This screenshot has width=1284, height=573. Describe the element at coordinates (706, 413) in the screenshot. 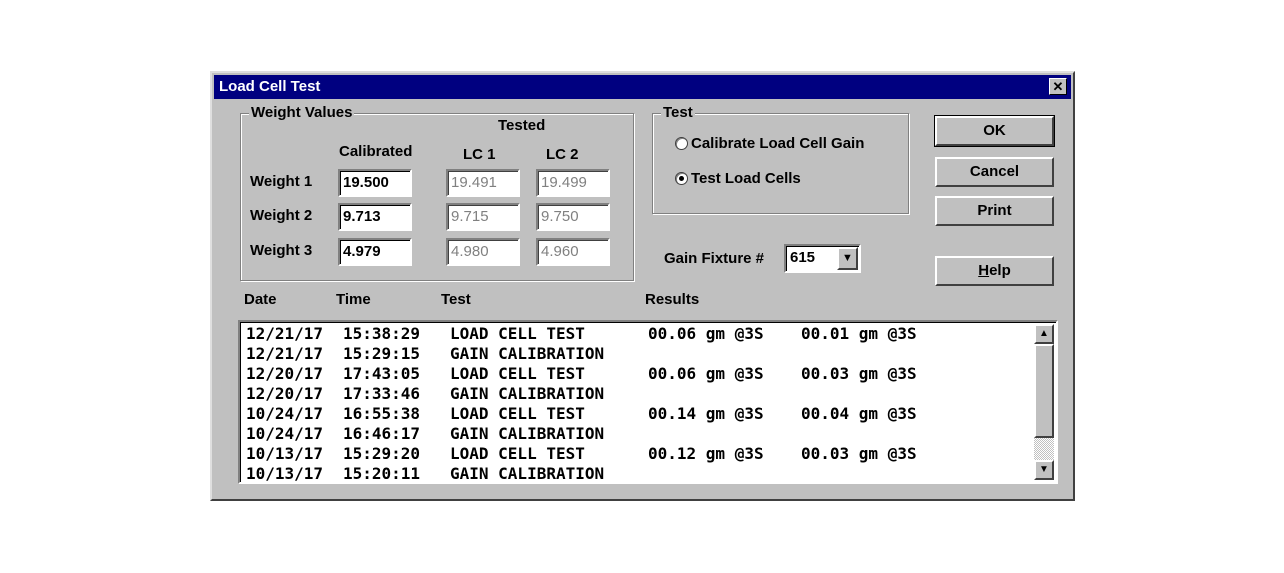

I see `log-result-lc1: 00.14 gm @3S` at that location.